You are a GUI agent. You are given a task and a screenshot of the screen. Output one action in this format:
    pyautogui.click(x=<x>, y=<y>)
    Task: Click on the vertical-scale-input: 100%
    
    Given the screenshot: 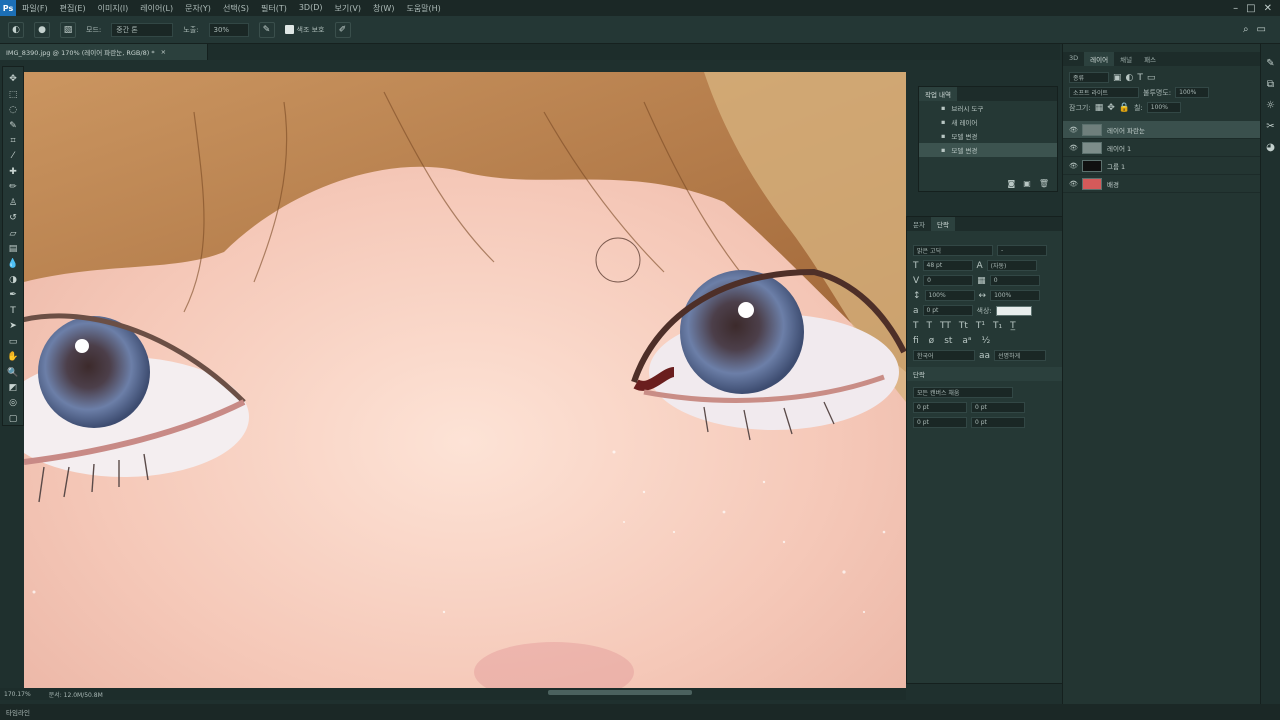 What is the action you would take?
    pyautogui.click(x=949, y=295)
    